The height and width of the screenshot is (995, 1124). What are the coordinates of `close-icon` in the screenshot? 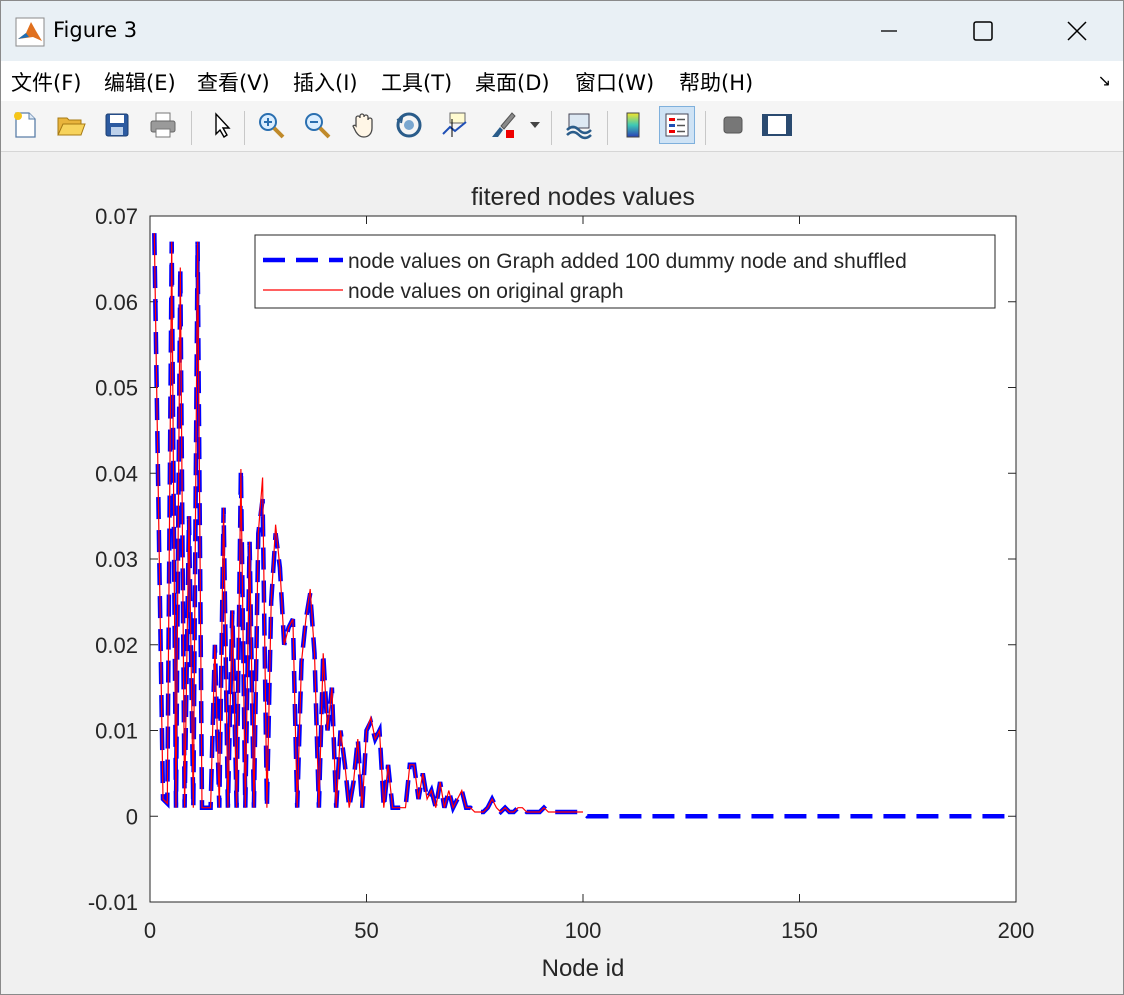 It's located at (1077, 31).